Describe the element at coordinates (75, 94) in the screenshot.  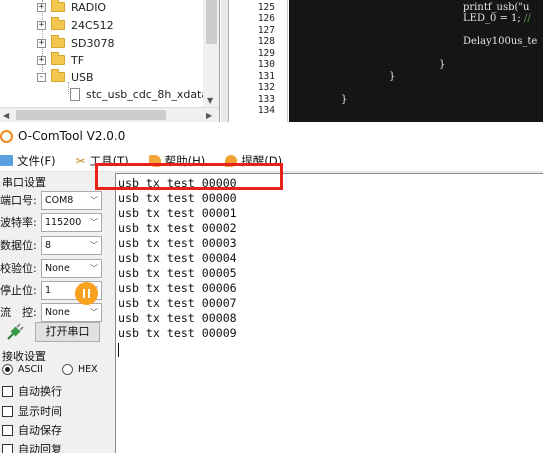
I see `file-icon` at that location.